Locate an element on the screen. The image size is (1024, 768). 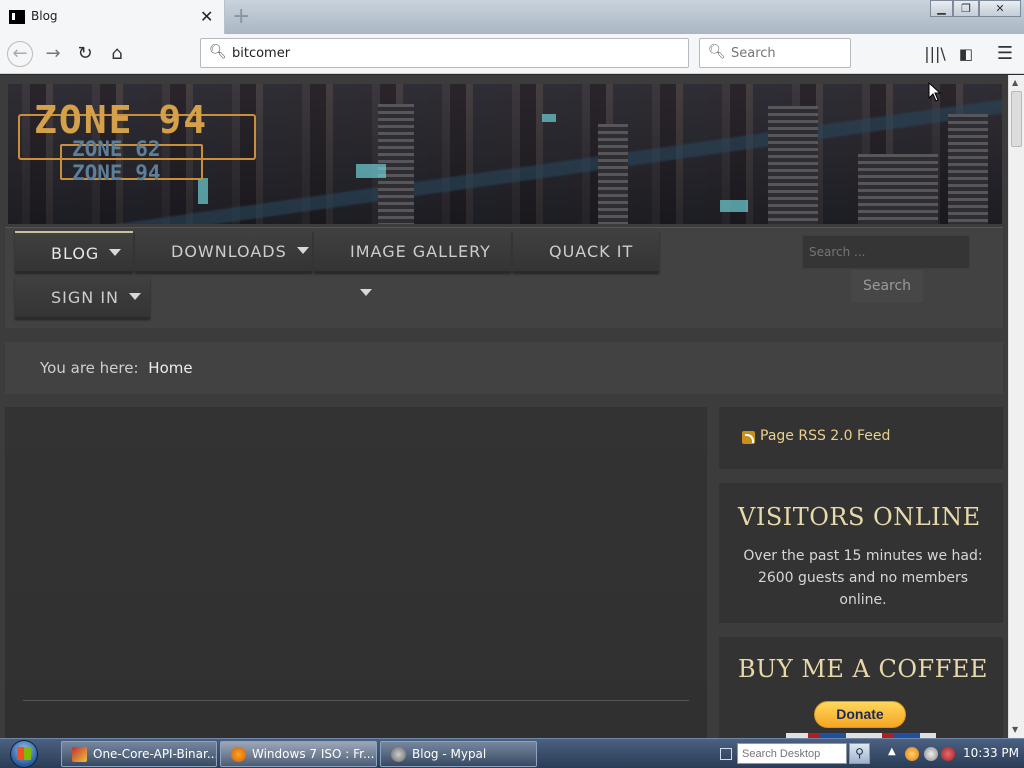
start-button is located at coordinates (24, 753).